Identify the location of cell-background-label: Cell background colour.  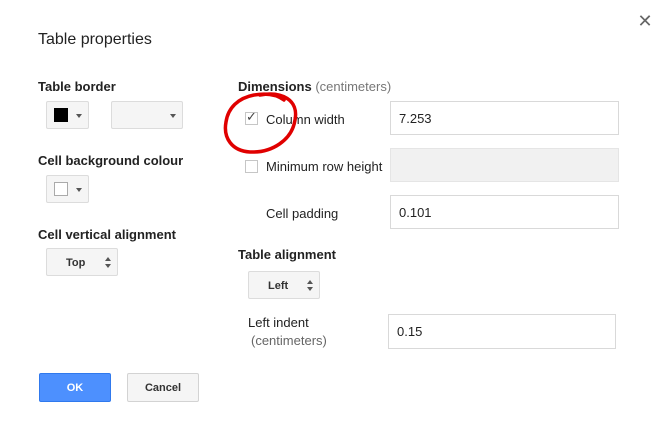
(111, 160).